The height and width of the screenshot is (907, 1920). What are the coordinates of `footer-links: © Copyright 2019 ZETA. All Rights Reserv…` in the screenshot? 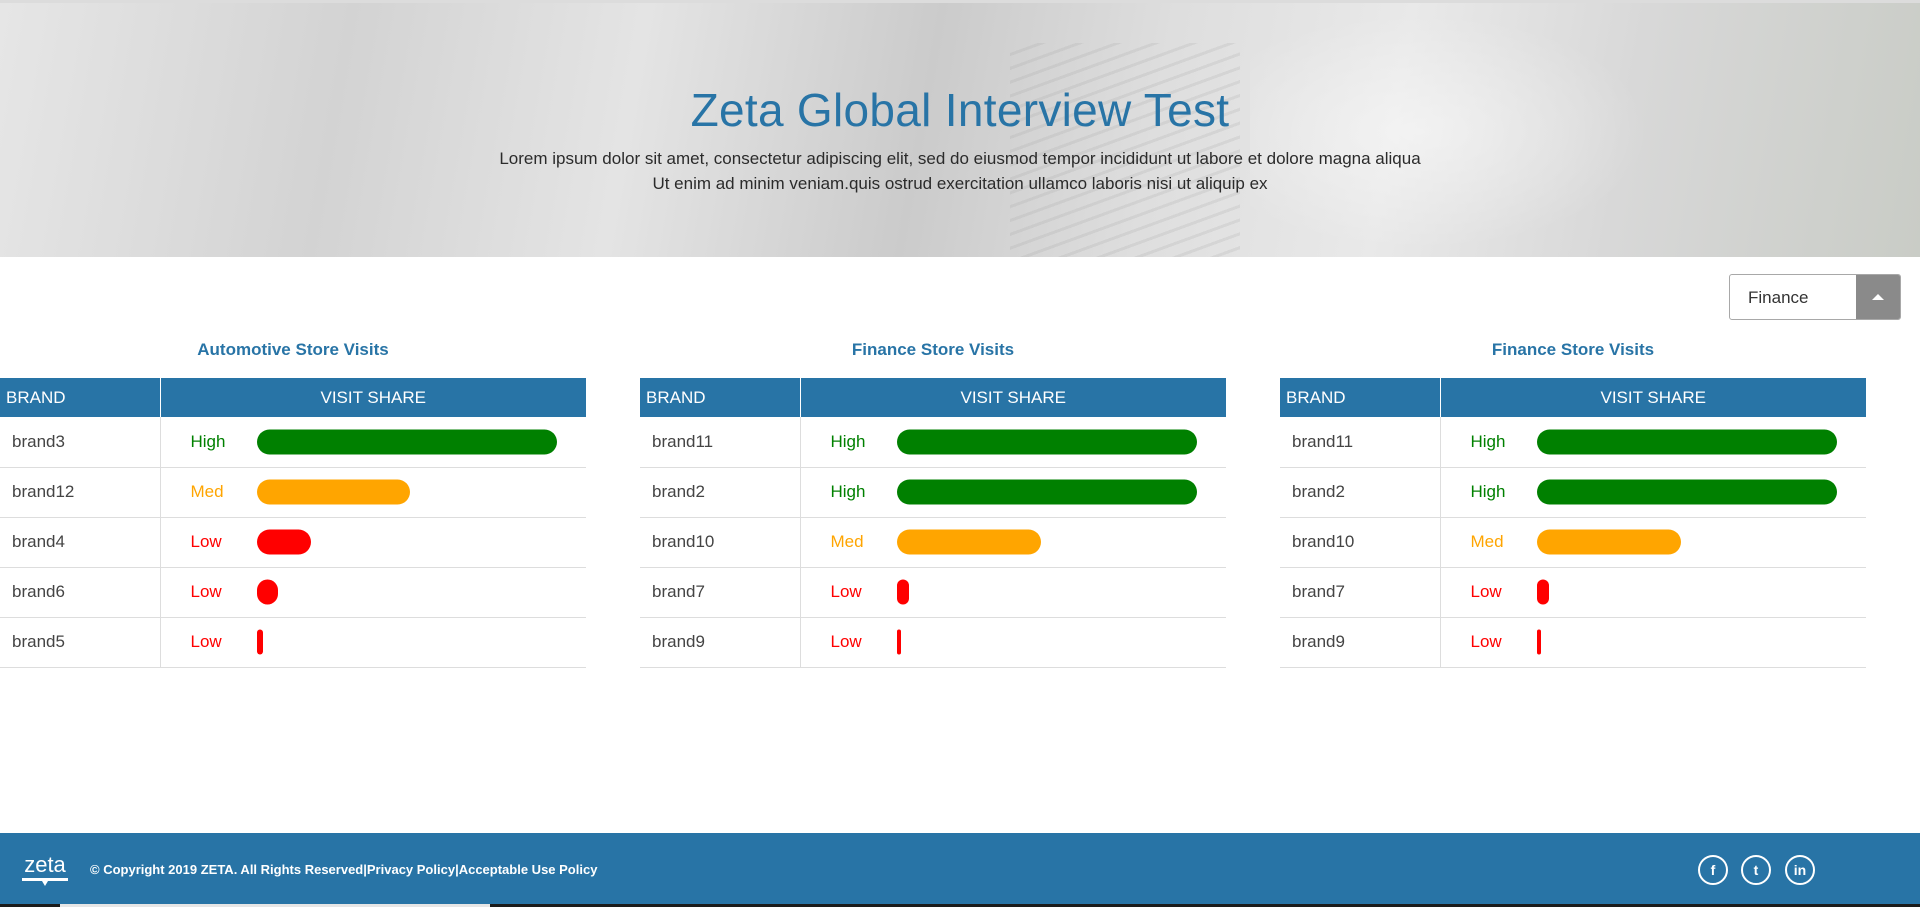 It's located at (344, 869).